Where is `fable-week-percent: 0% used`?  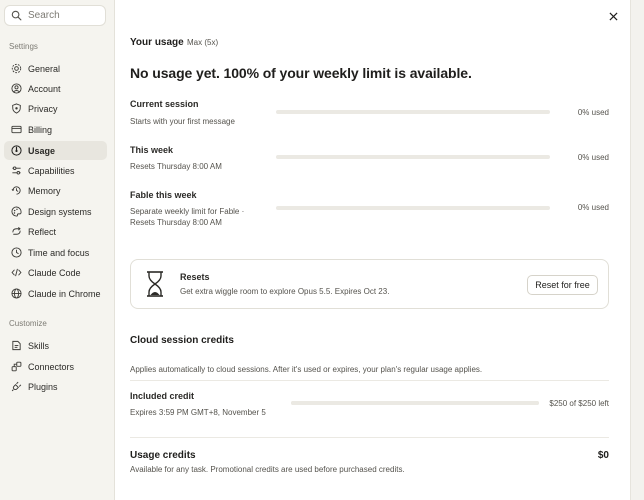 fable-week-percent: 0% used is located at coordinates (593, 207).